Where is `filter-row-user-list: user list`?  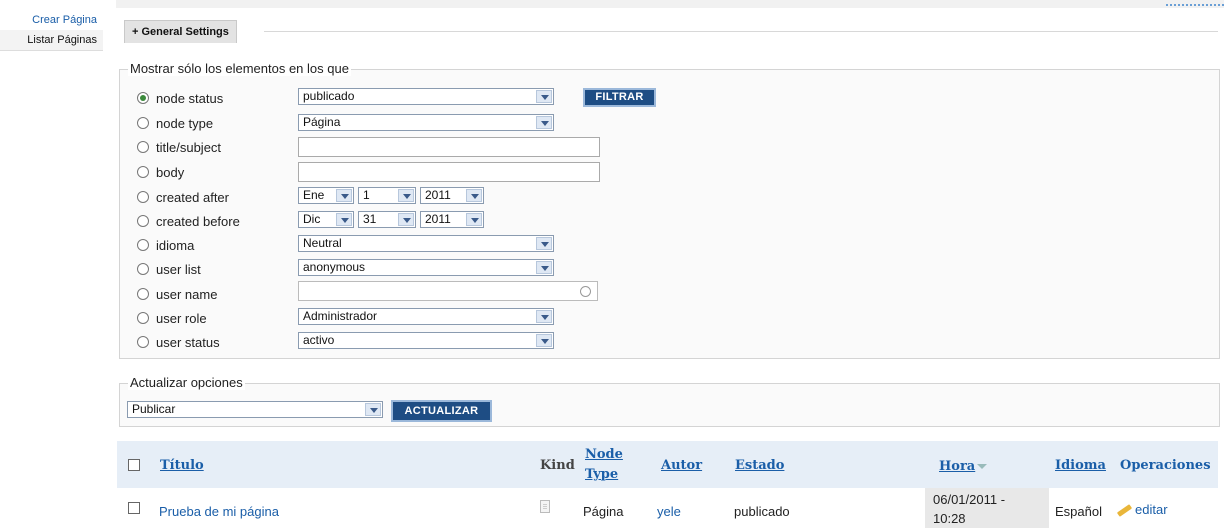 filter-row-user-list: user list is located at coordinates (169, 269).